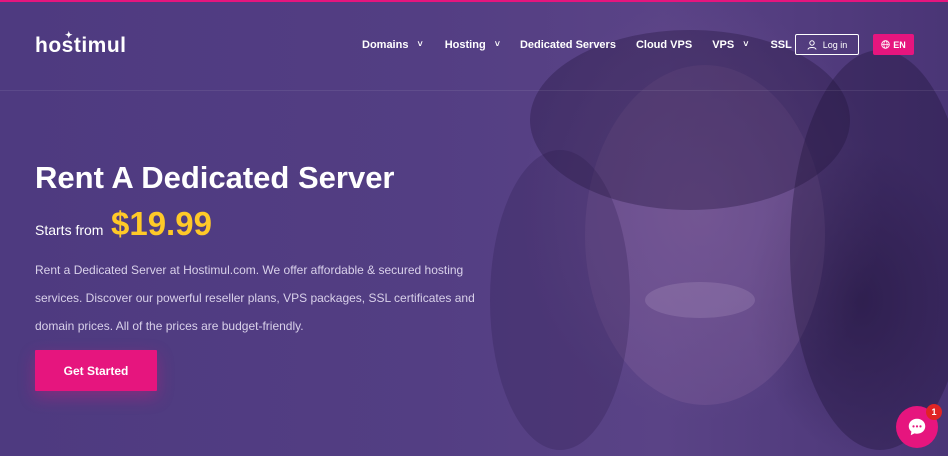 The image size is (948, 456). I want to click on language-label: EN, so click(899, 44).